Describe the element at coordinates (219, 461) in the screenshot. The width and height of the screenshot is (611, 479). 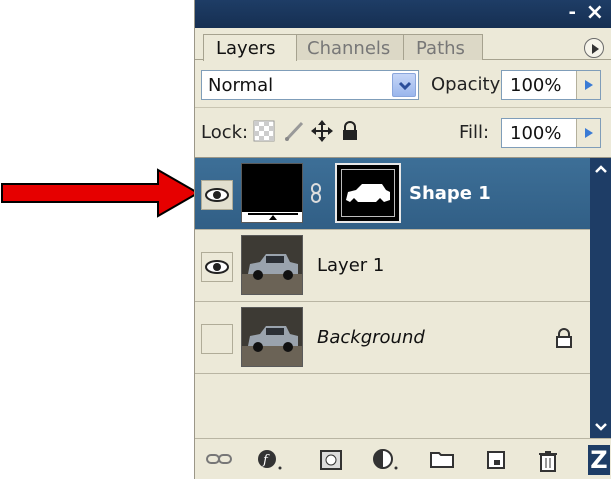
I see `link-layers-icon` at that location.